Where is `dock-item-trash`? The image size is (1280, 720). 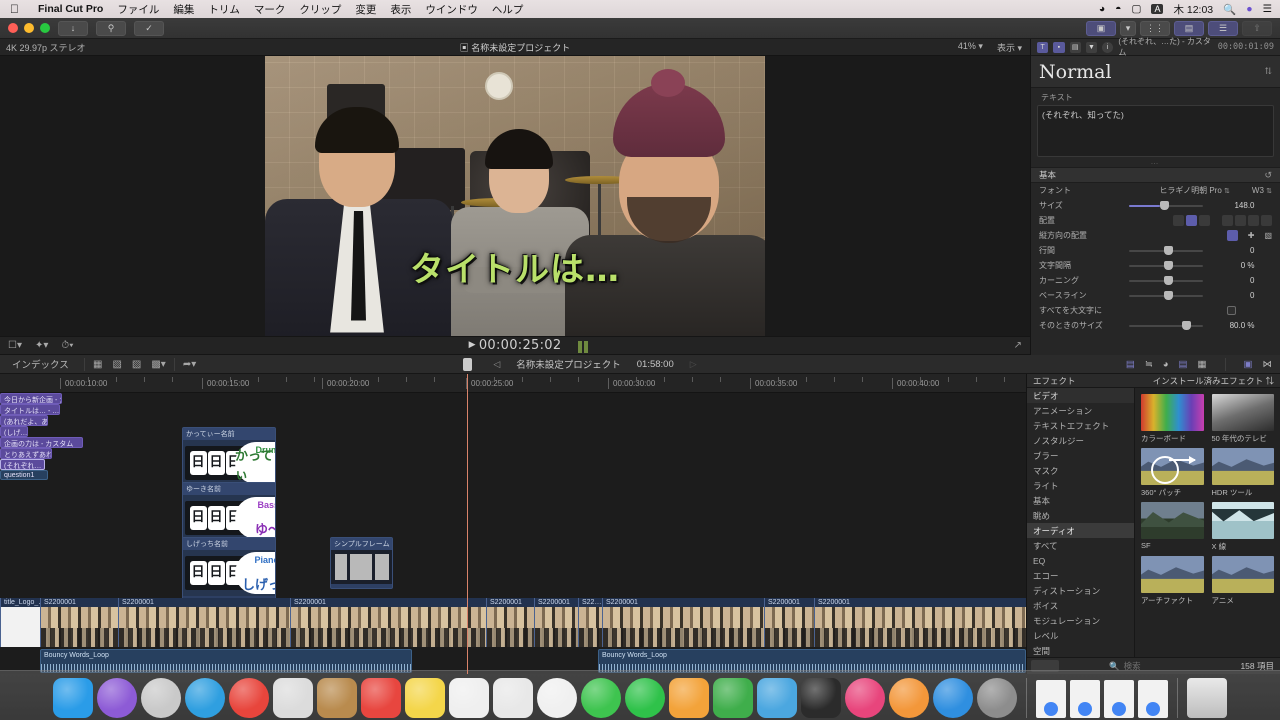 dock-item-trash is located at coordinates (1207, 698).